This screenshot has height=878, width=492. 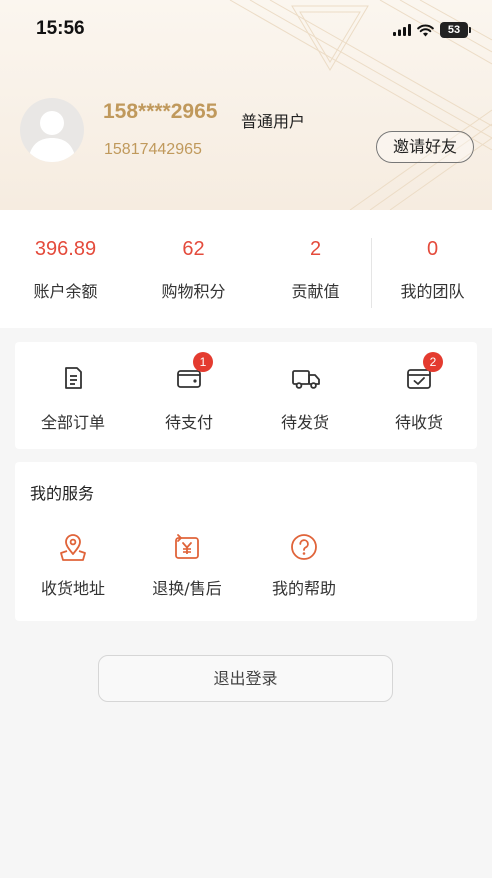 What do you see at coordinates (433, 362) in the screenshot?
I see `order-badge: 2` at bounding box center [433, 362].